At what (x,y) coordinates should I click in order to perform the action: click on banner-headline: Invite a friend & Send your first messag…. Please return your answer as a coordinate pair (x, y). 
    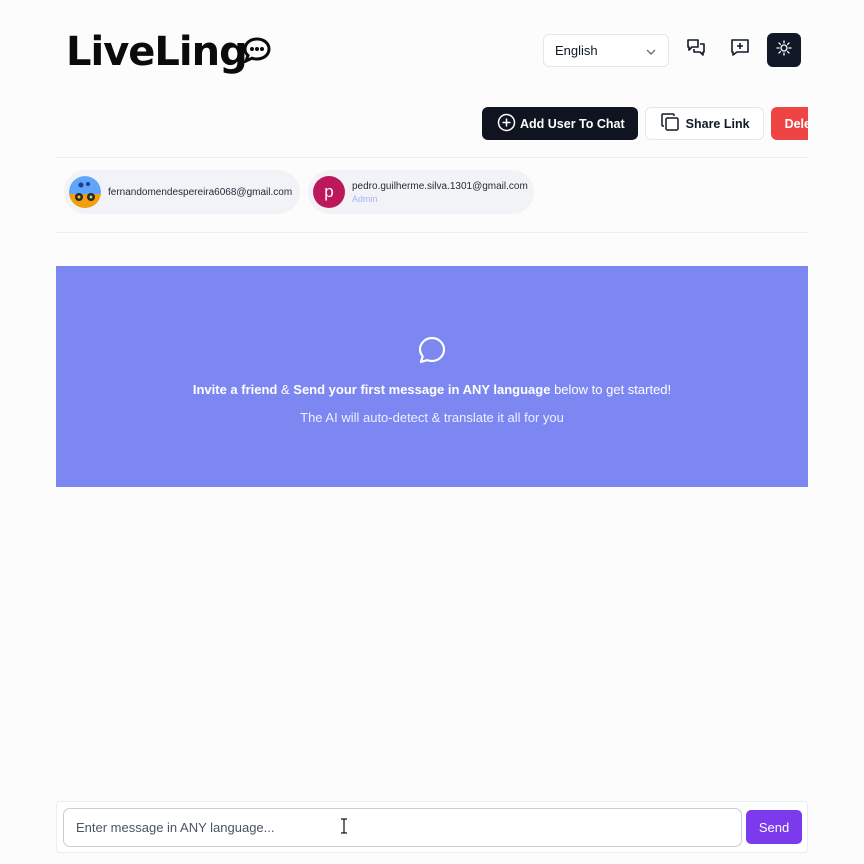
    Looking at the image, I should click on (432, 389).